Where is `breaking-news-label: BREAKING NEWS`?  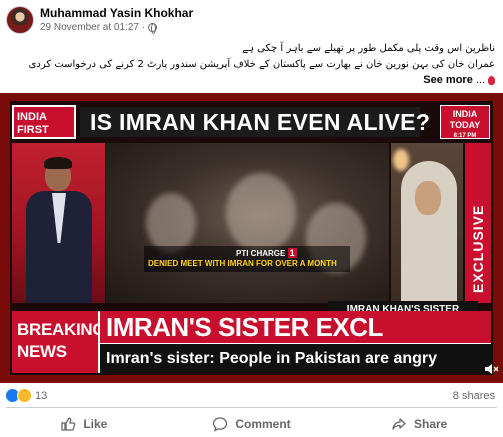 breaking-news-label: BREAKING NEWS is located at coordinates (59, 342).